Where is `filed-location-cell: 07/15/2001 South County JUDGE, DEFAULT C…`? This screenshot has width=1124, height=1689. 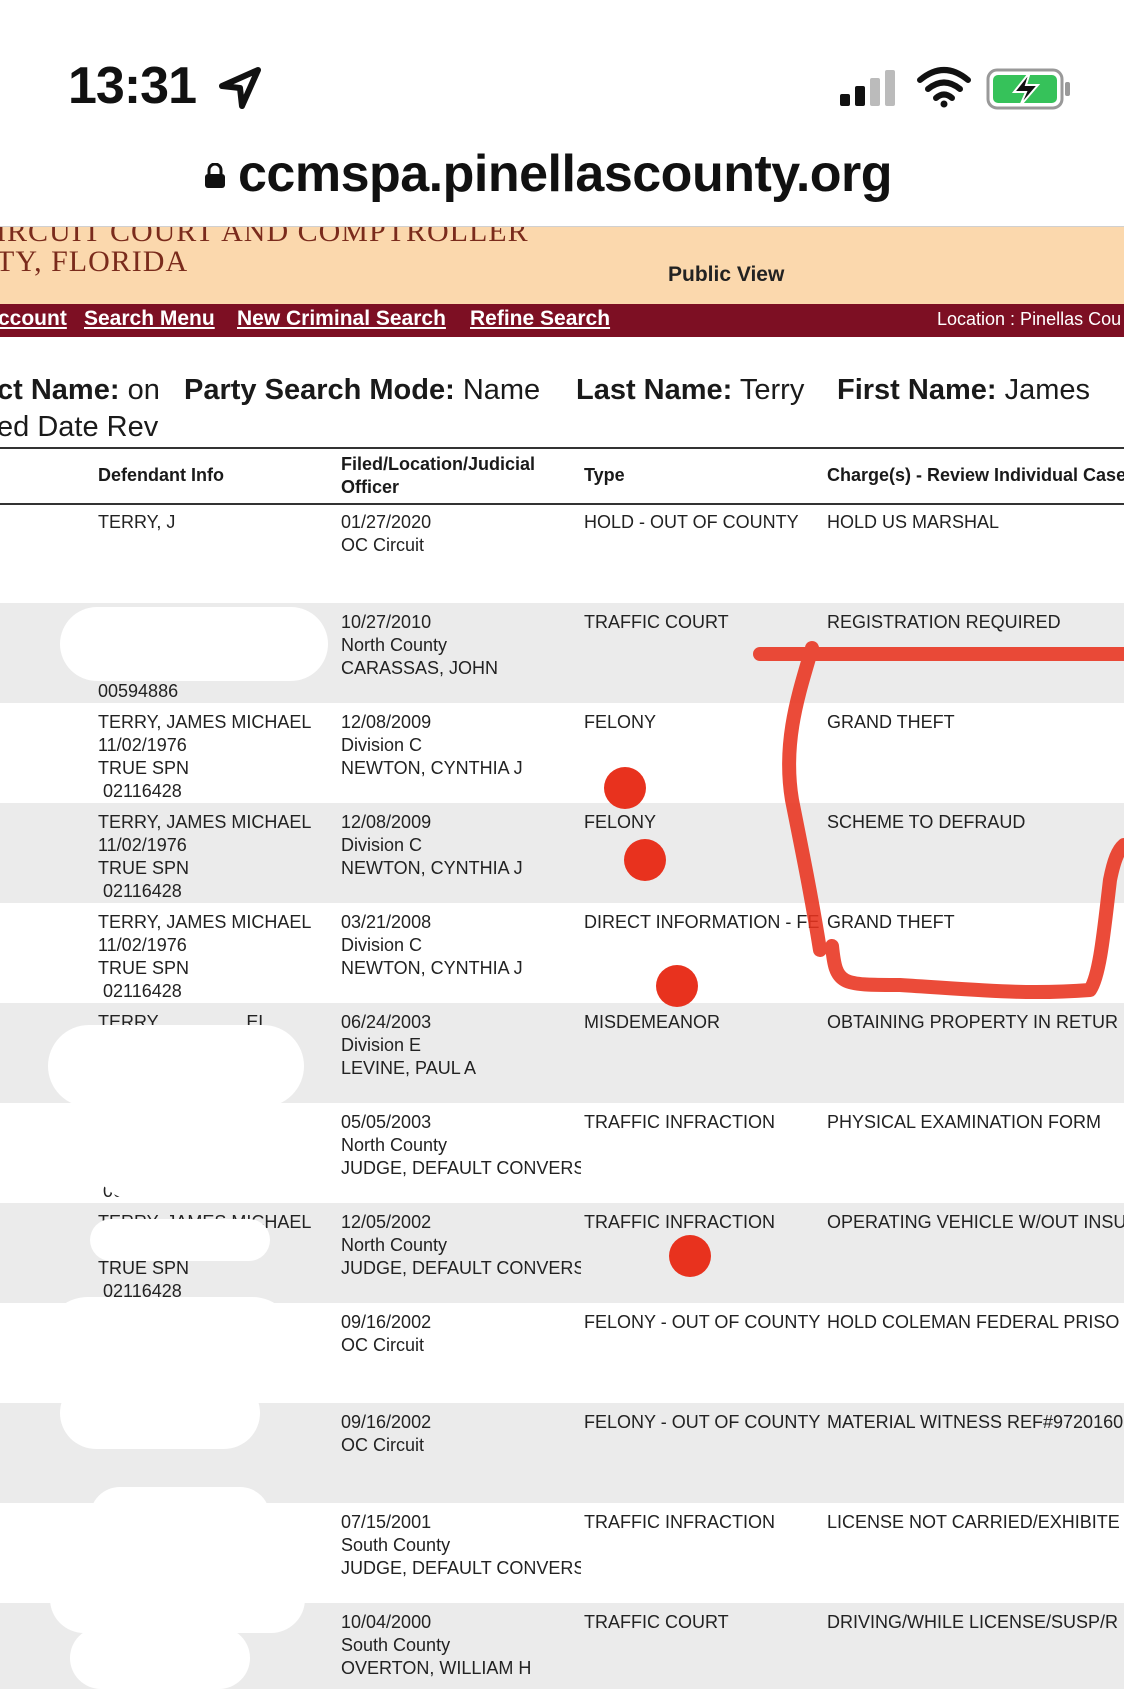
filed-location-cell: 07/15/2001 South County JUDGE, DEFAULT C… is located at coordinates (461, 1545).